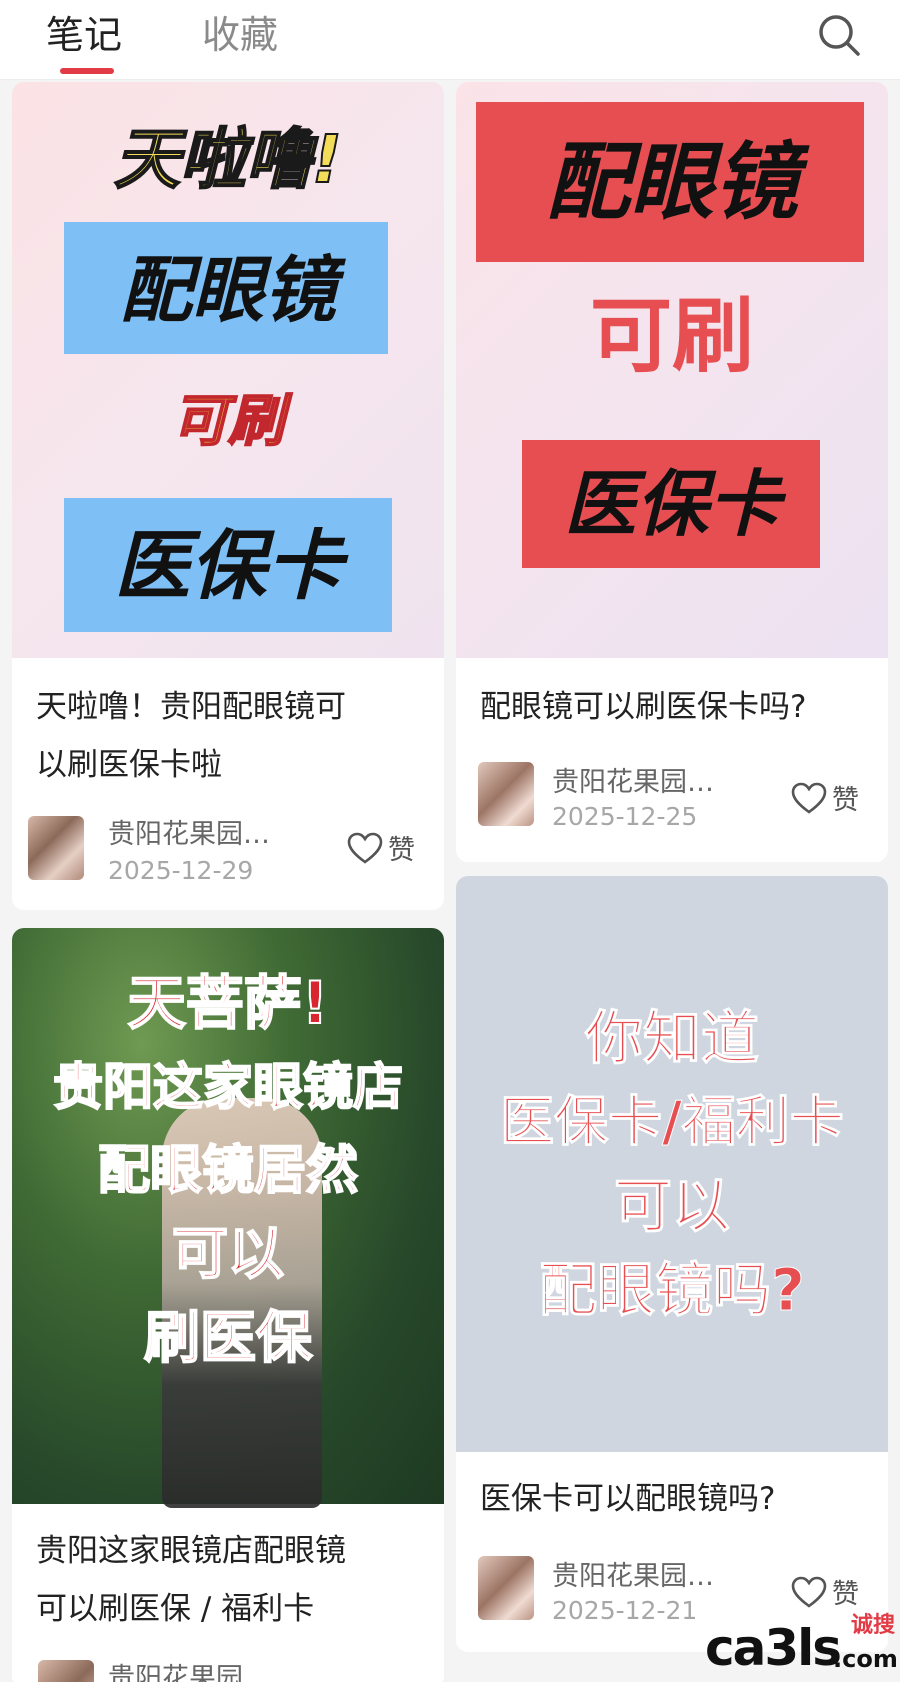 The width and height of the screenshot is (900, 1682). I want to click on poster-text: 刷医保, so click(228, 1338).